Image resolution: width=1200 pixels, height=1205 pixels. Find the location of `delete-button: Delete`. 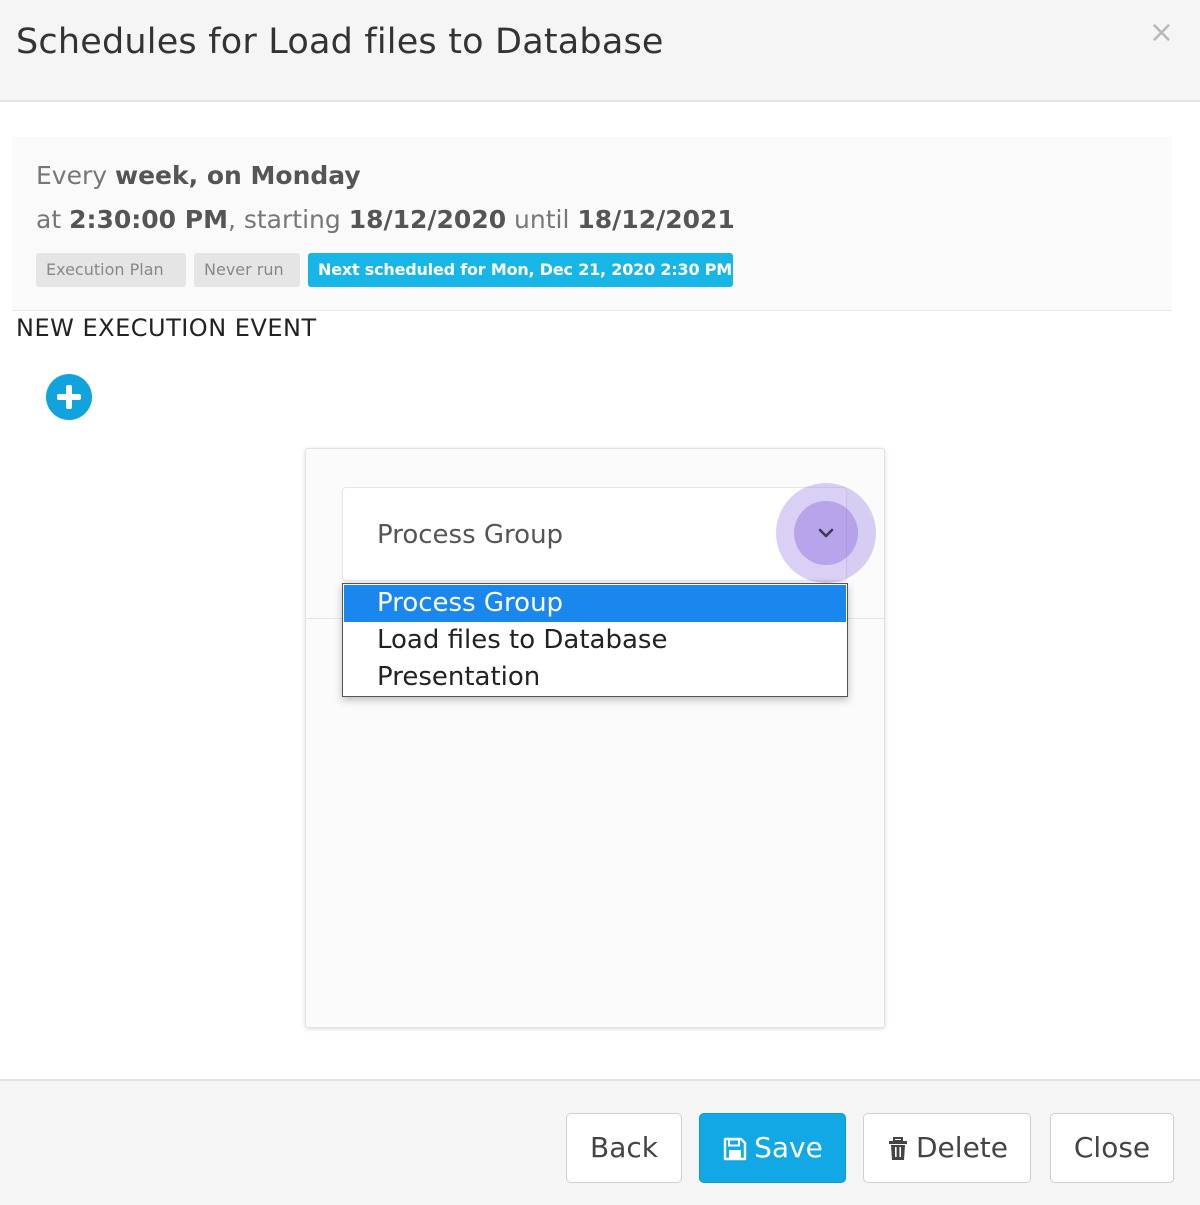

delete-button: Delete is located at coordinates (947, 1148).